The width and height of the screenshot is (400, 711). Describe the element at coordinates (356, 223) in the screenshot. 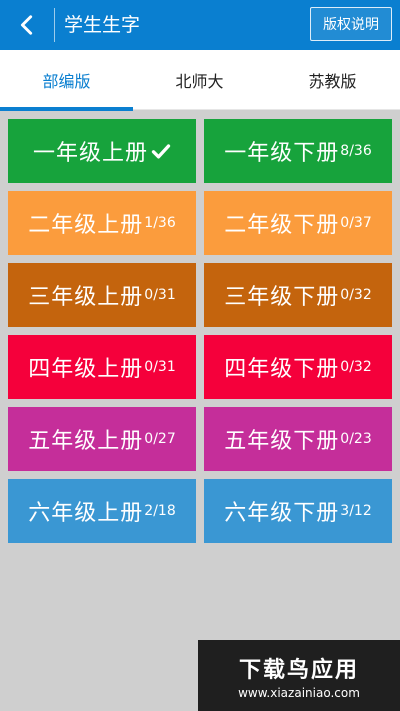

I see `tile-count: 0/37` at that location.